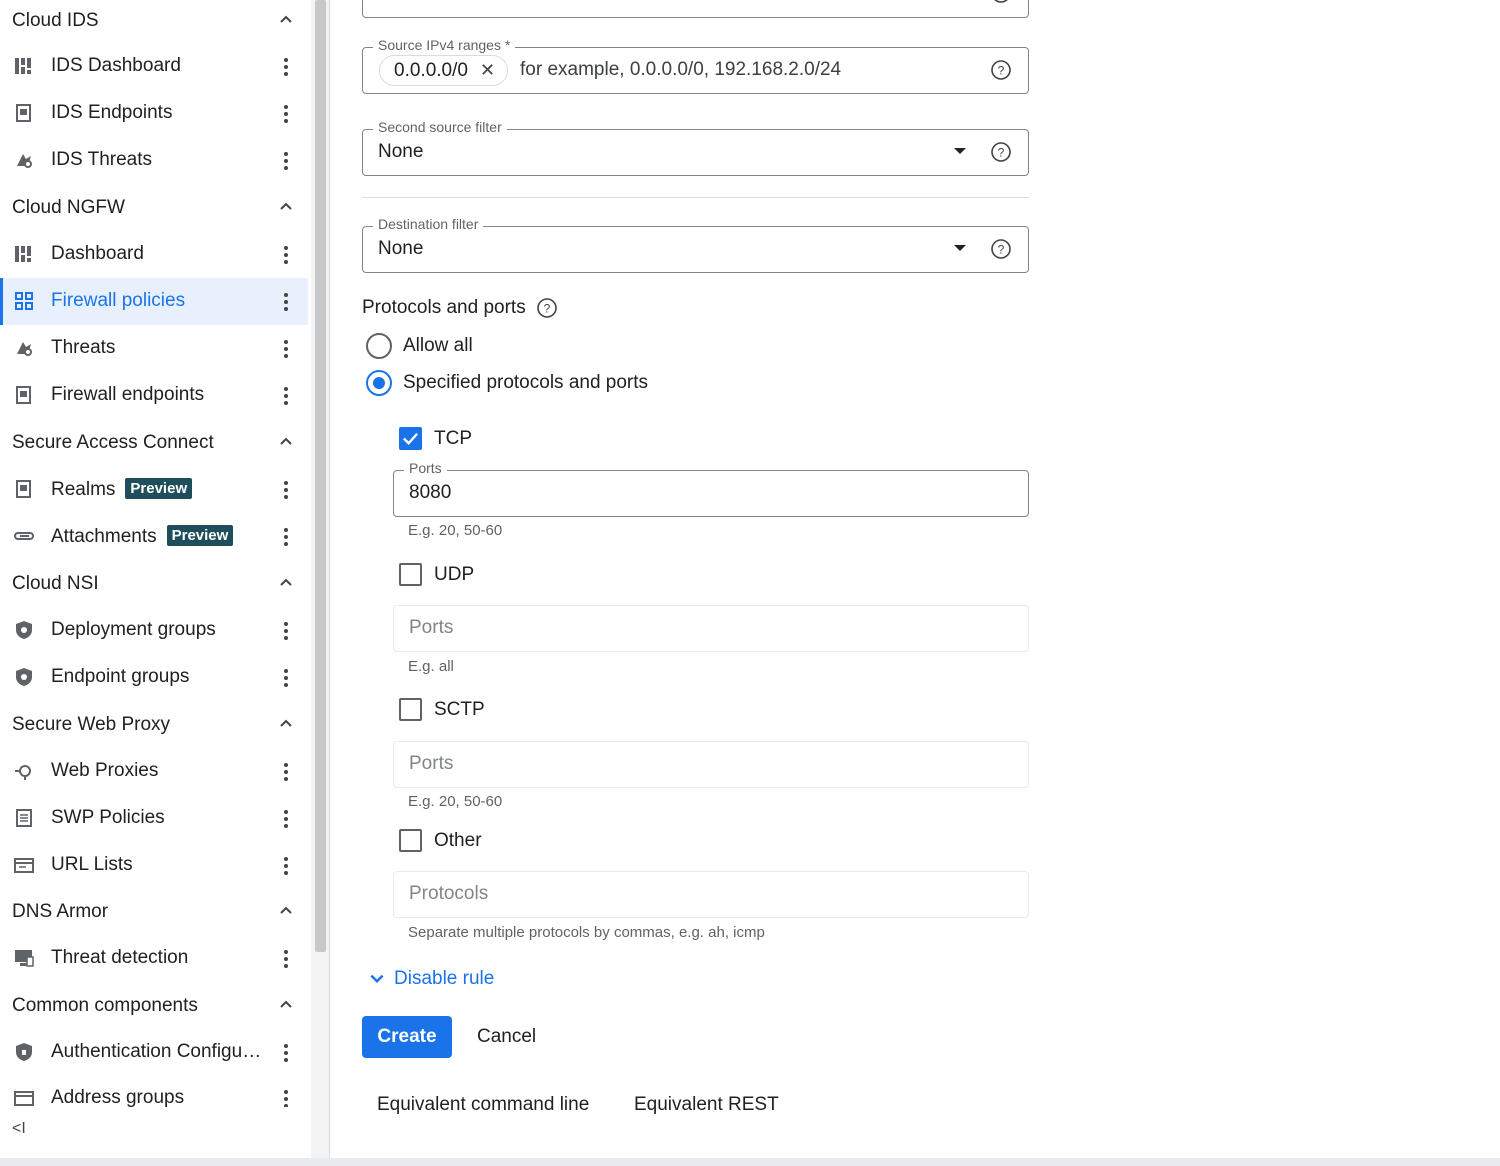 The width and height of the screenshot is (1500, 1166). I want to click on section-common-components: Common components, so click(154, 1005).